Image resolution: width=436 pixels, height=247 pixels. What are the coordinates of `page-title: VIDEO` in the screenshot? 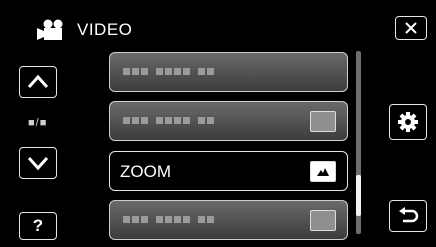 It's located at (105, 29).